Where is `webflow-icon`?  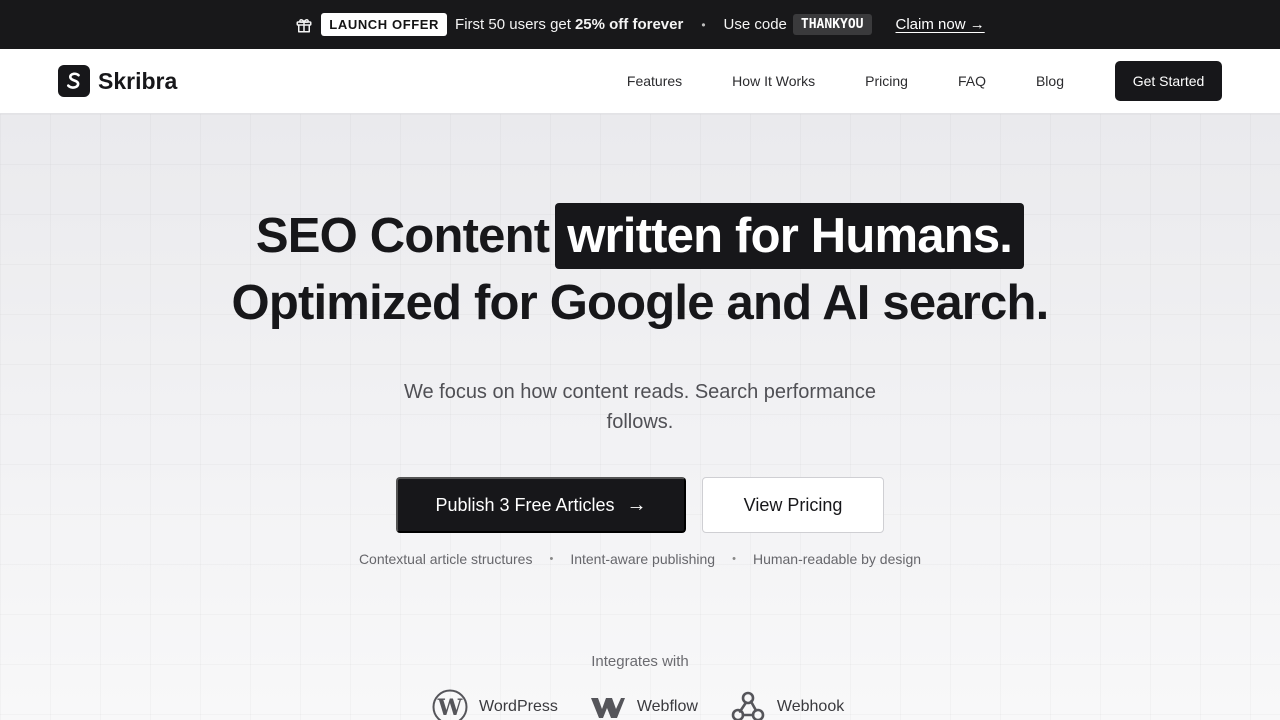 webflow-icon is located at coordinates (608, 704).